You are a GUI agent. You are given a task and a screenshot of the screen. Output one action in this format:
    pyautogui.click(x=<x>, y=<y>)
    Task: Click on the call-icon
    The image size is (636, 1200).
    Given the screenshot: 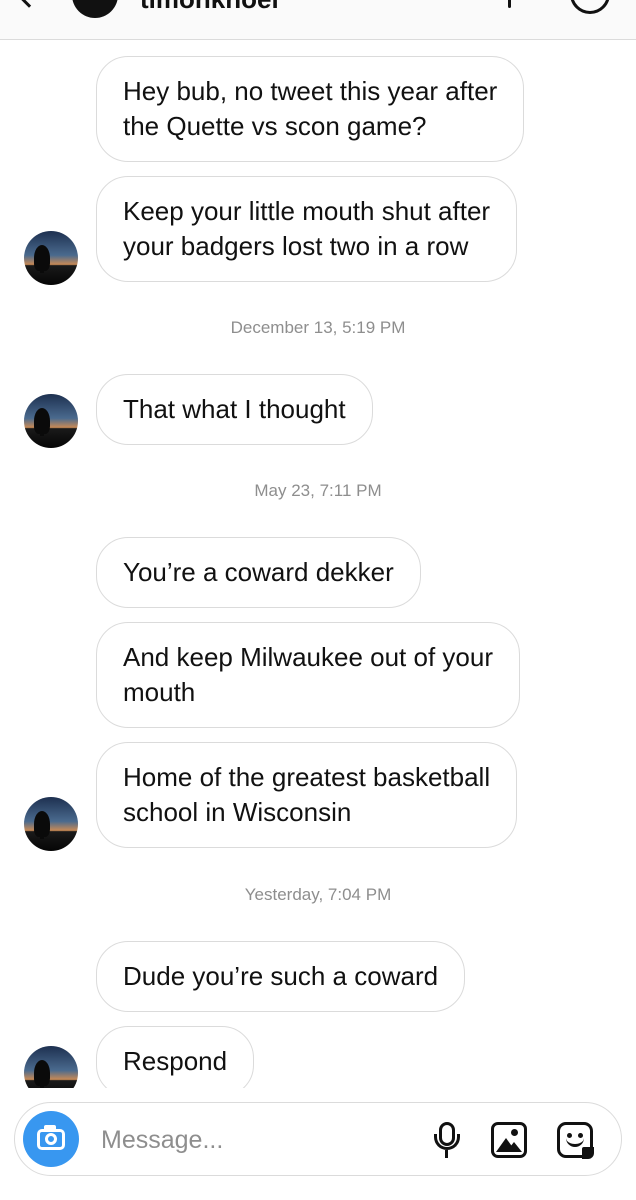 What is the action you would take?
    pyautogui.click(x=509, y=4)
    